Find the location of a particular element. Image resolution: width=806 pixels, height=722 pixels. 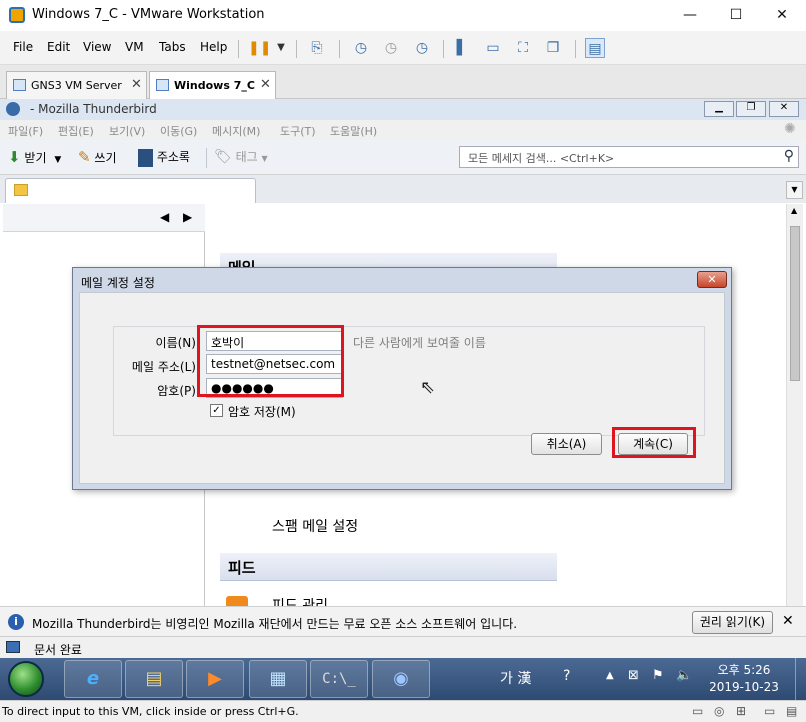

chevron-up-icon: ▲ is located at coordinates (610, 675).